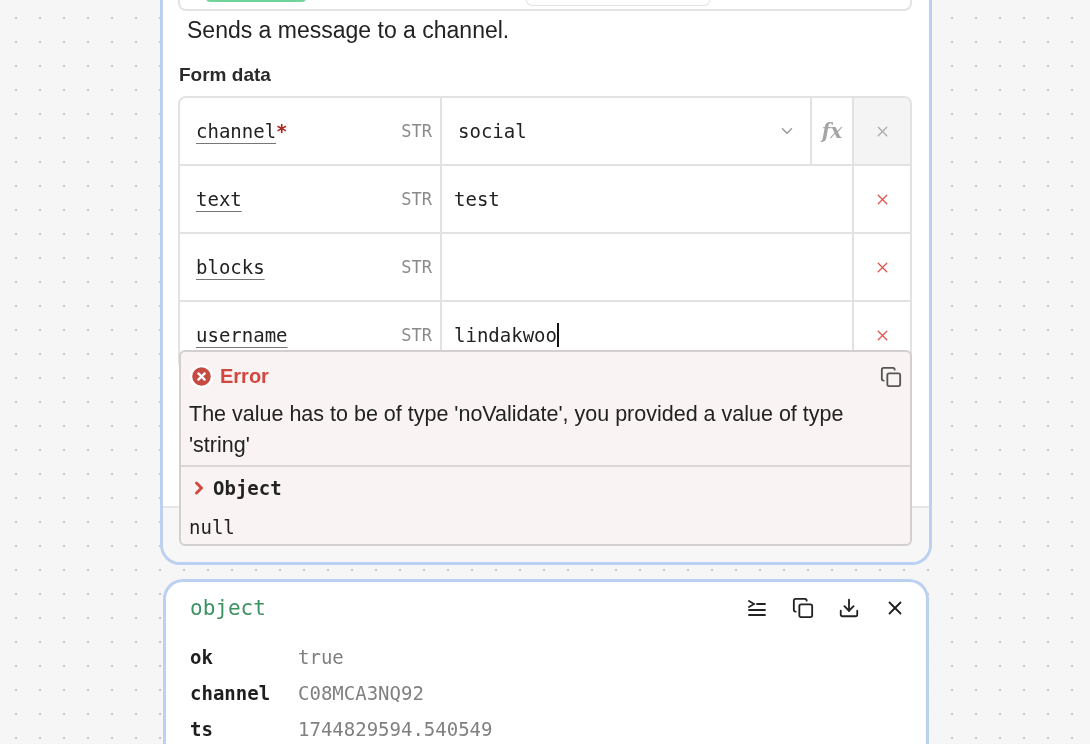  I want to click on download-icon, so click(849, 608).